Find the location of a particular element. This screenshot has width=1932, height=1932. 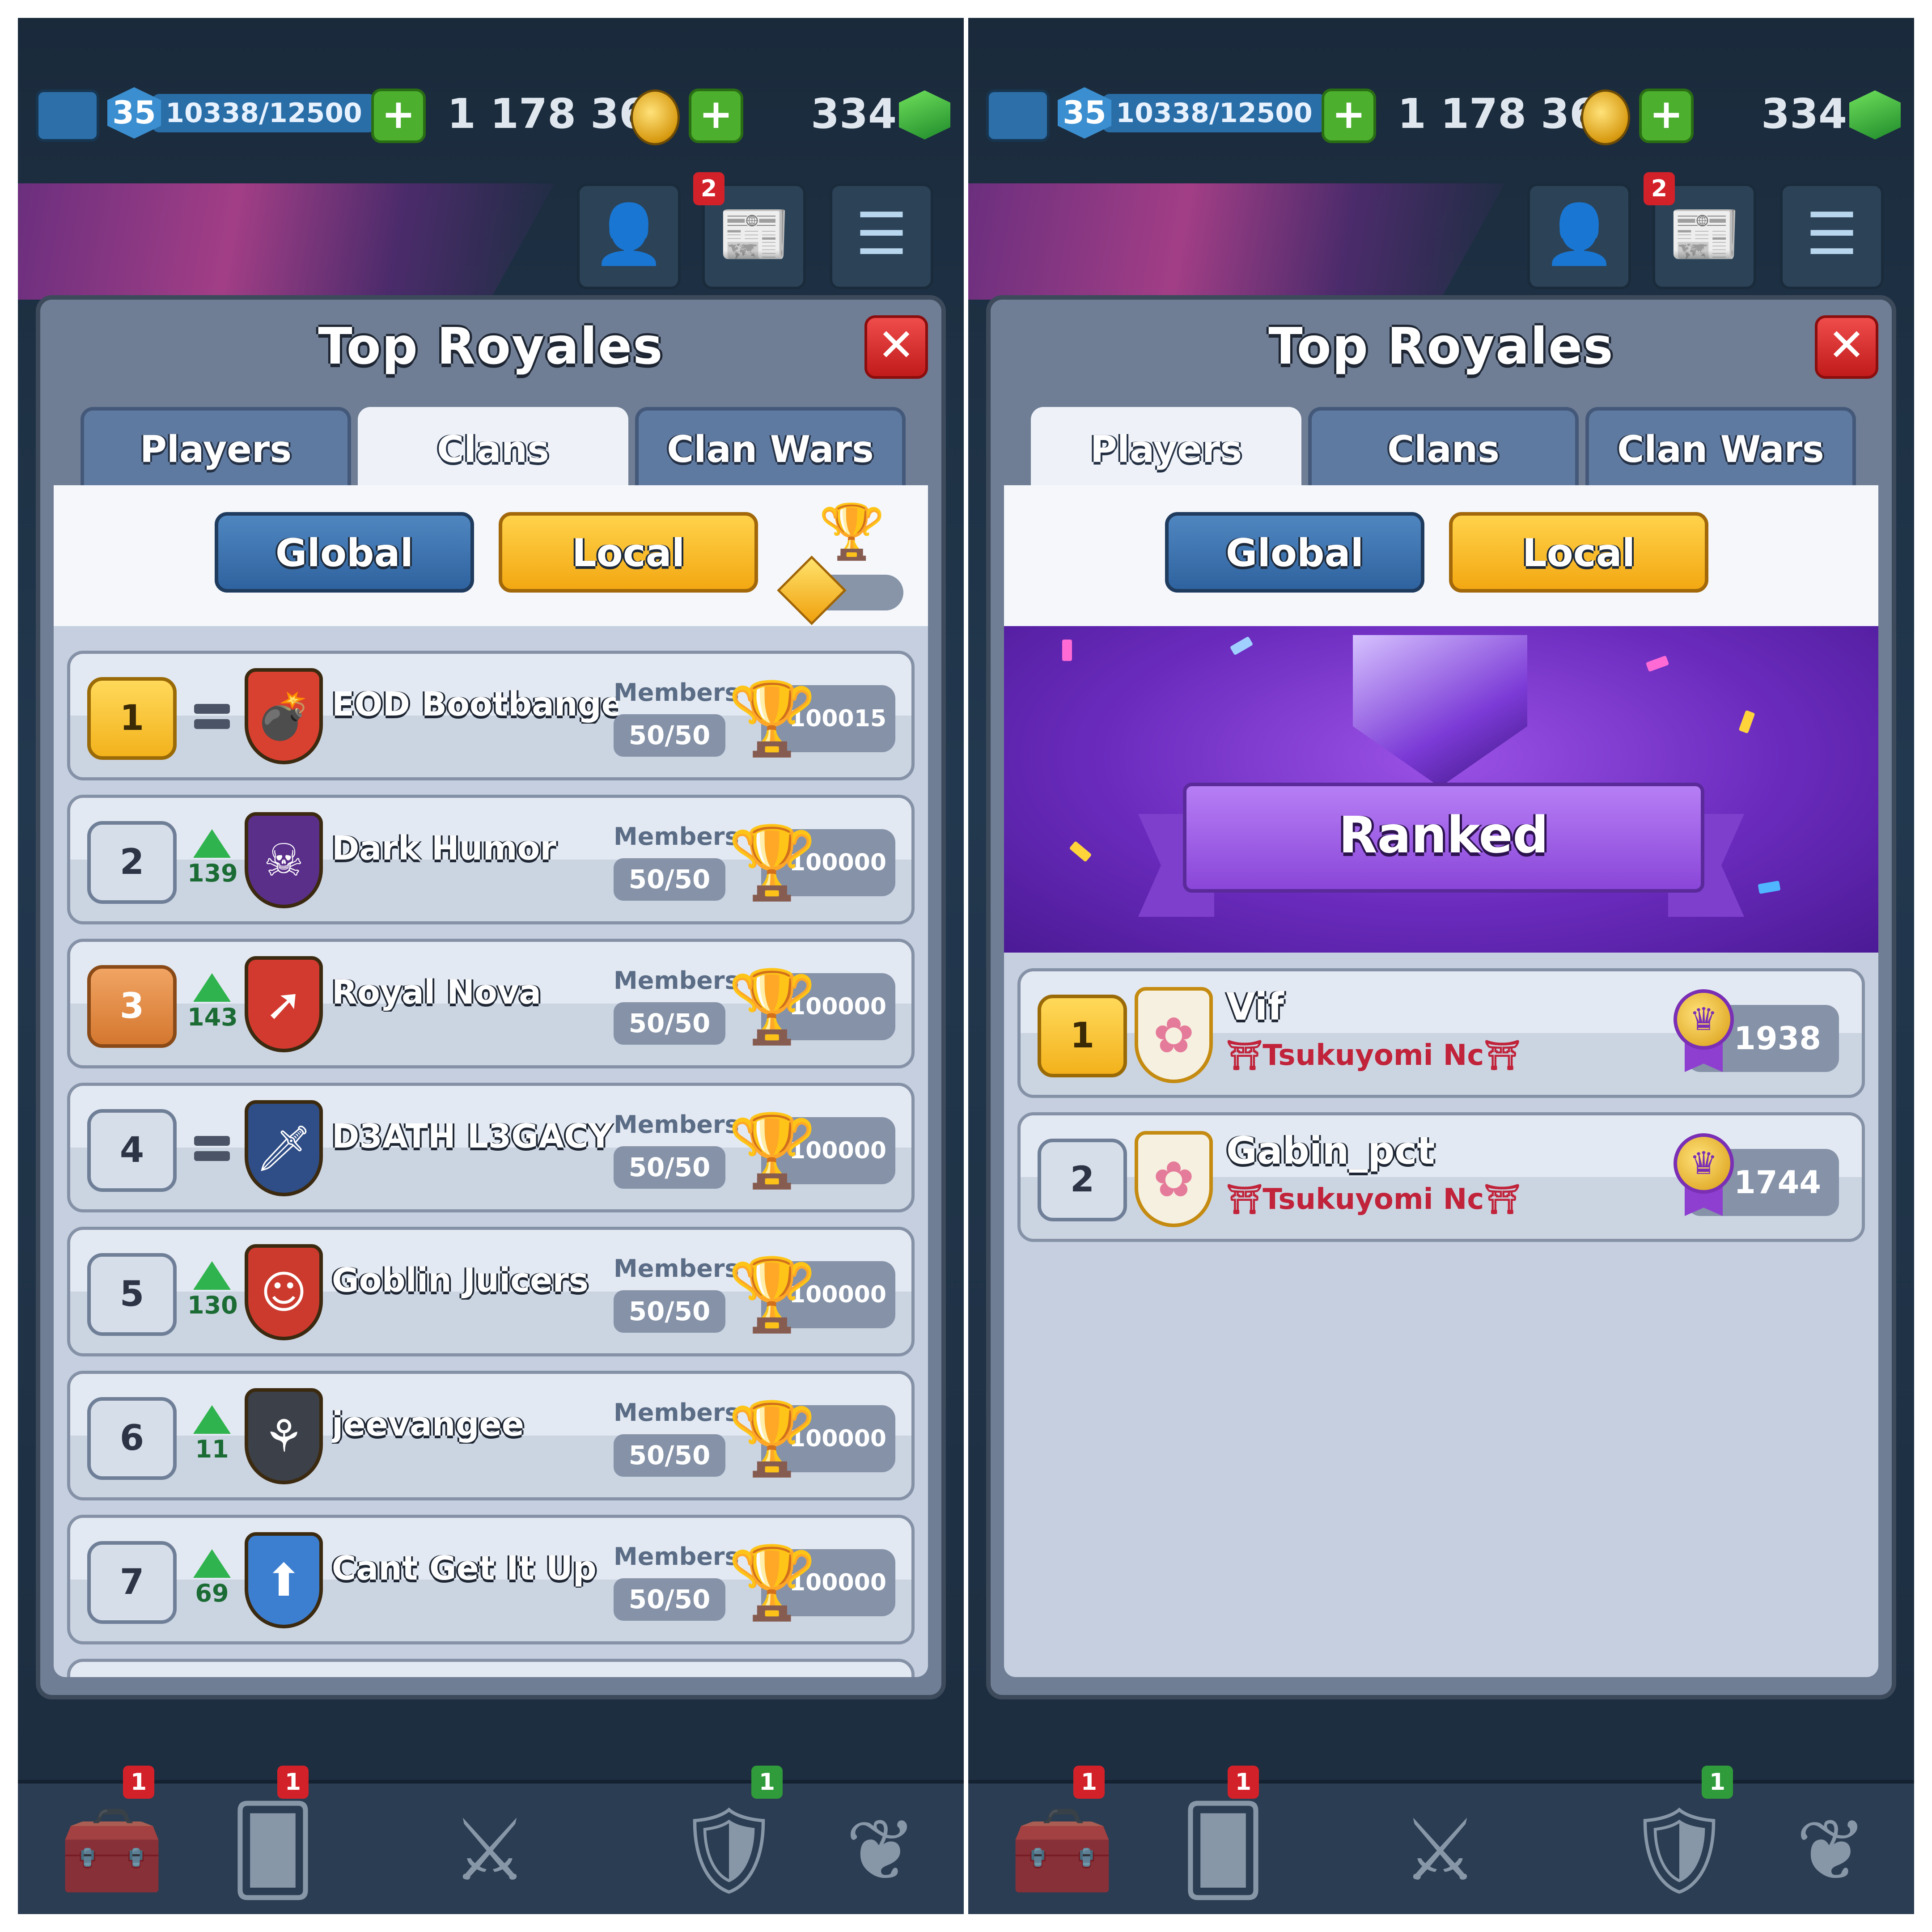

filter-bar: Global Local is located at coordinates (1441, 555).